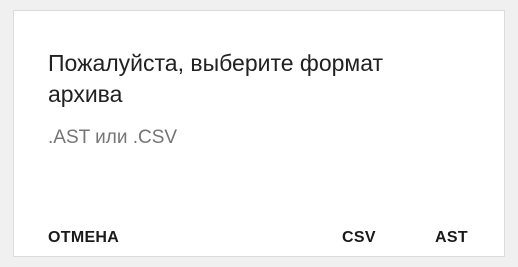 The width and height of the screenshot is (518, 267). I want to click on ast-button: AST, so click(451, 238).